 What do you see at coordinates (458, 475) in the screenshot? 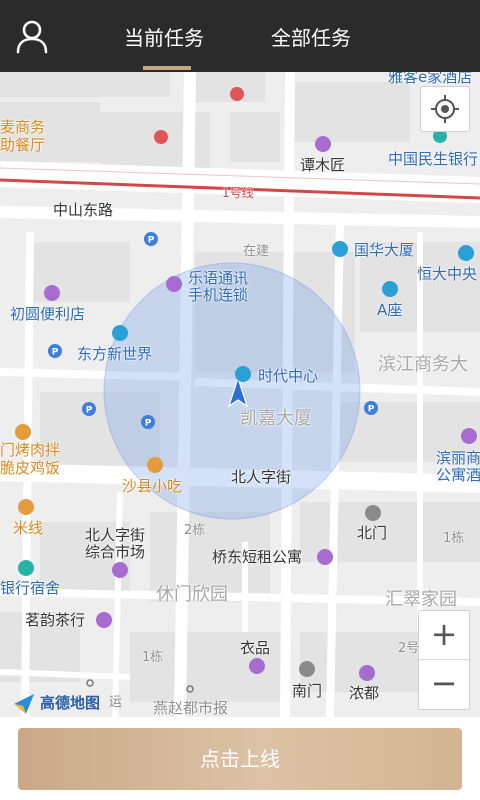
I see `poi-label: 公寓酒` at bounding box center [458, 475].